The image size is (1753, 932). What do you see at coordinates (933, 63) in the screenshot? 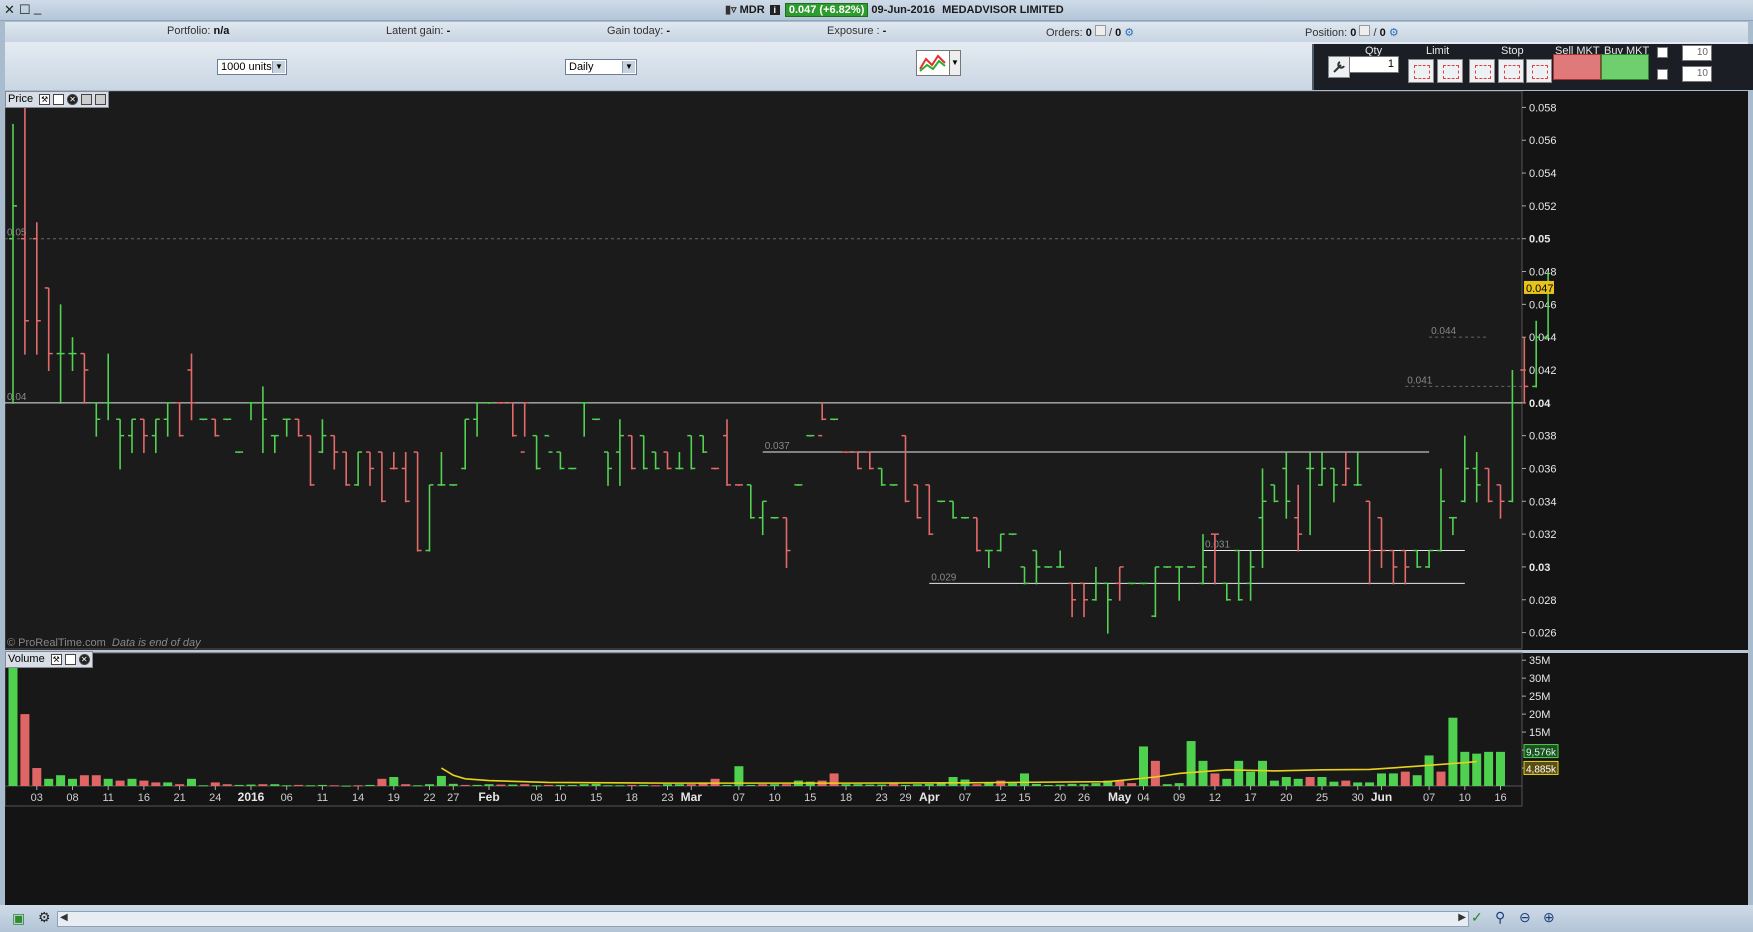
I see `chart-type-icon` at bounding box center [933, 63].